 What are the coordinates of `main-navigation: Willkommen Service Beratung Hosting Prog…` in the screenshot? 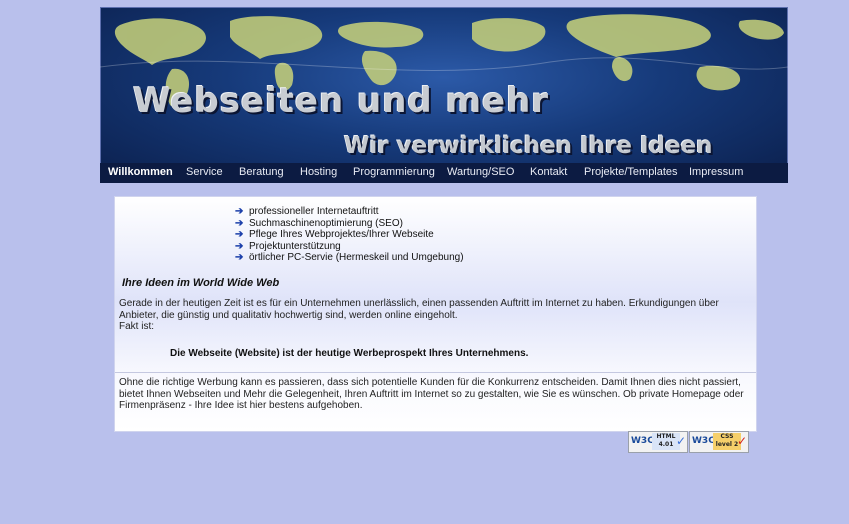 It's located at (444, 173).